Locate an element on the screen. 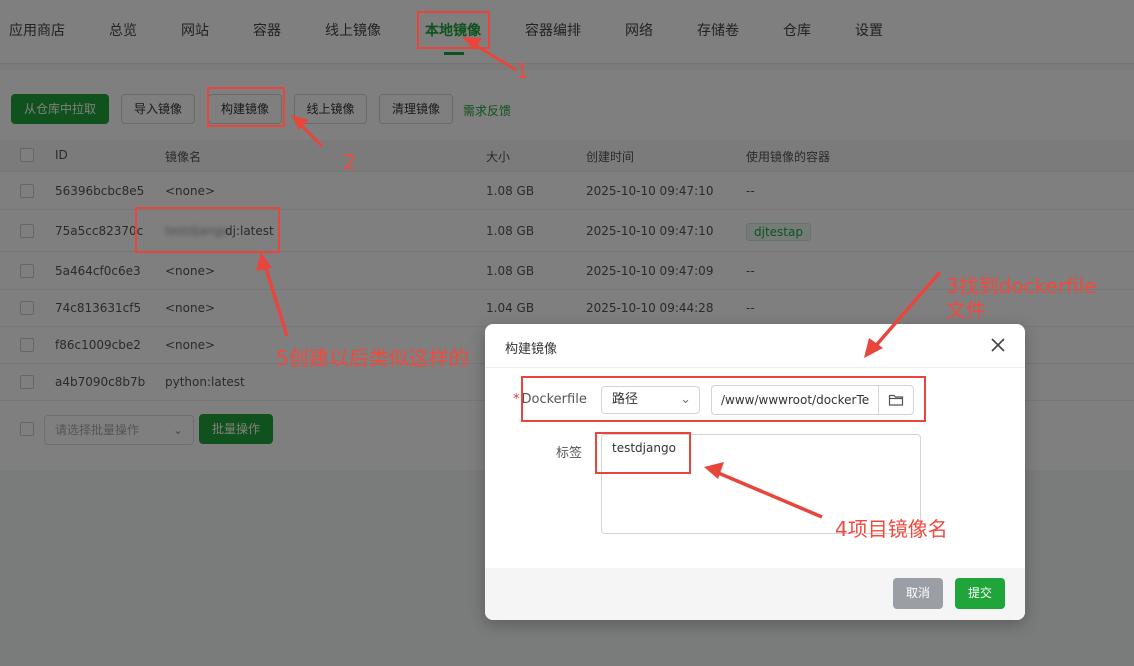 The height and width of the screenshot is (666, 1134). annotation-label-5: 5创建以后类似这样的 is located at coordinates (372, 358).